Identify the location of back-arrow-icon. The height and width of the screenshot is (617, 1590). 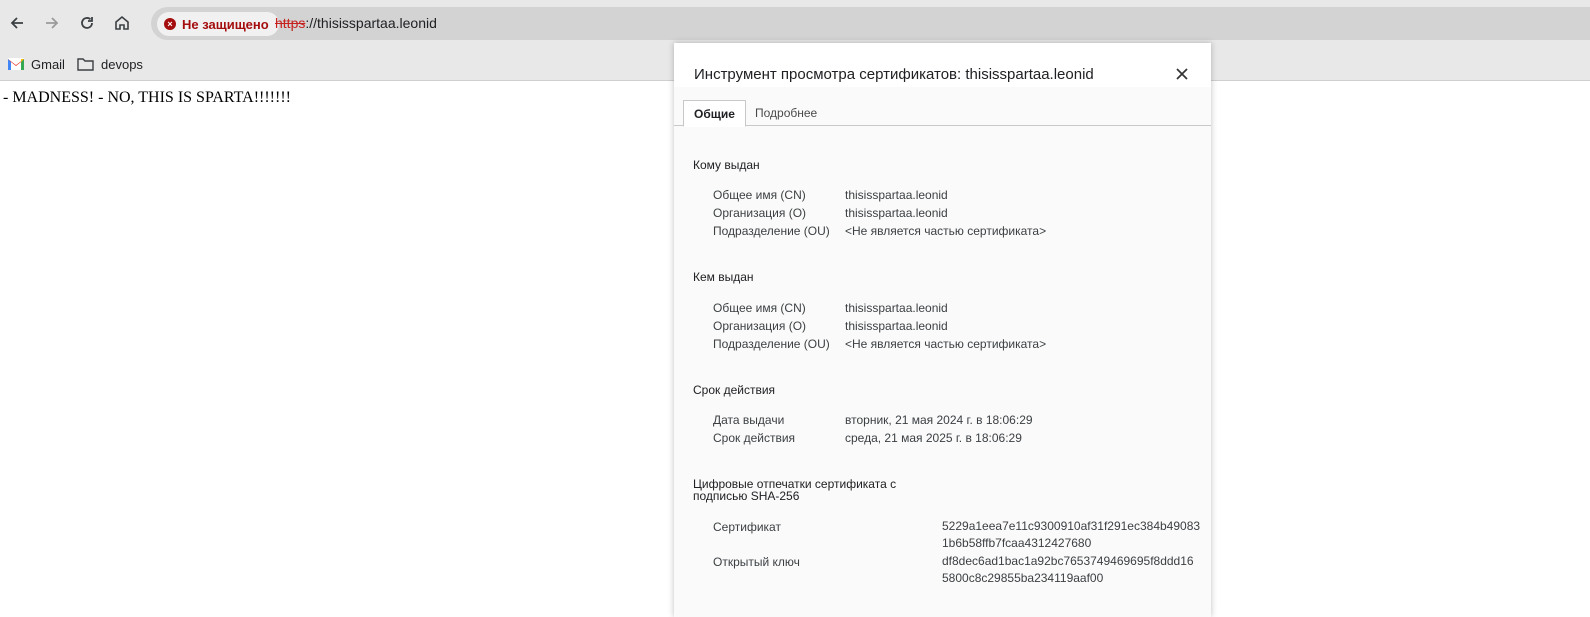
(16, 23).